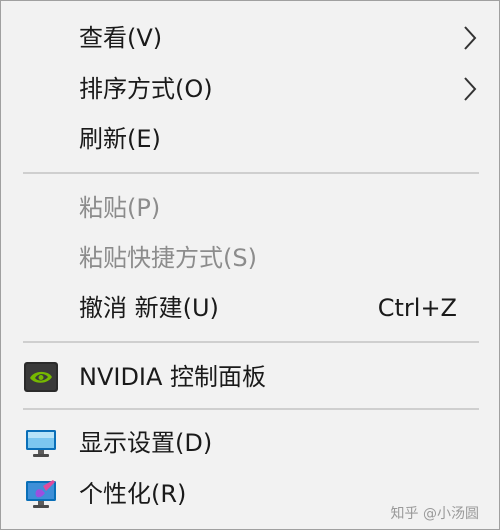 The image size is (500, 530). I want to click on menu-item-refresh: 刷新(E), so click(250, 139).